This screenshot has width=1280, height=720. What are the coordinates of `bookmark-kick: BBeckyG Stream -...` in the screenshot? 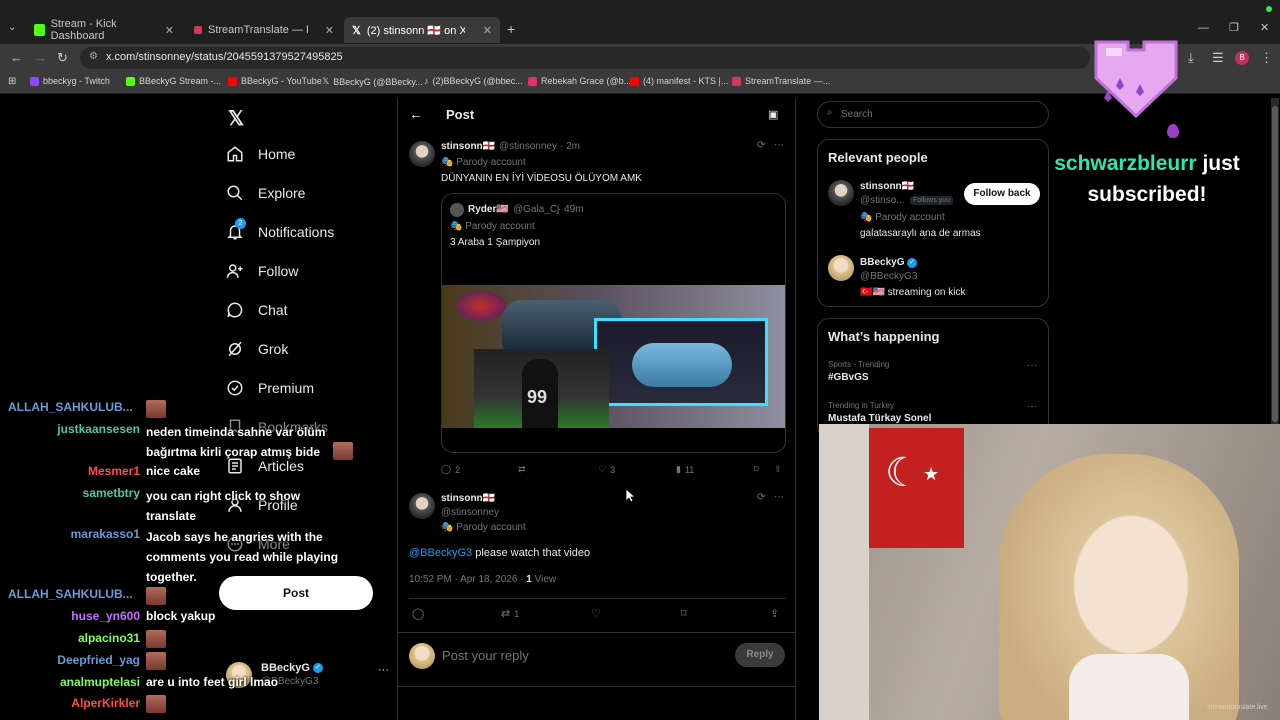 It's located at (173, 81).